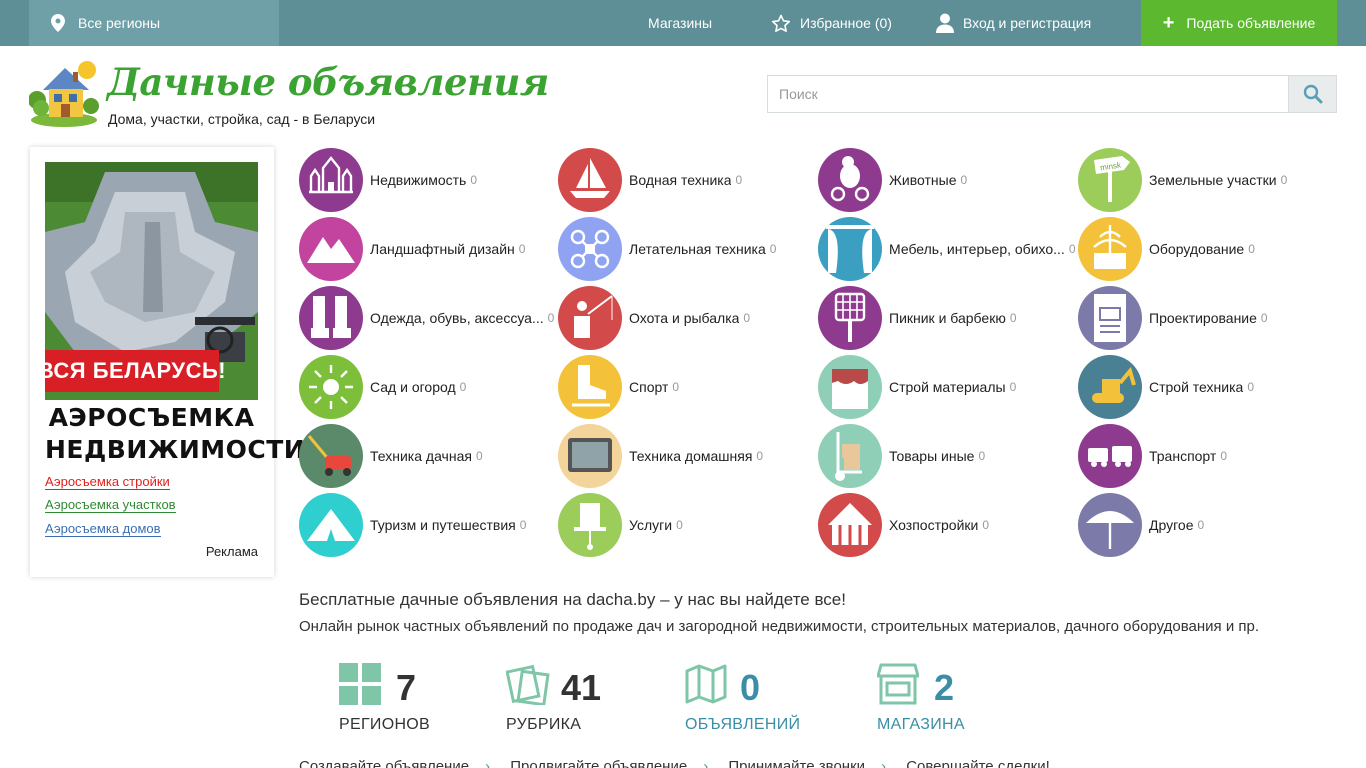  I want to click on category-item: Строй техника 0, so click(1166, 387).